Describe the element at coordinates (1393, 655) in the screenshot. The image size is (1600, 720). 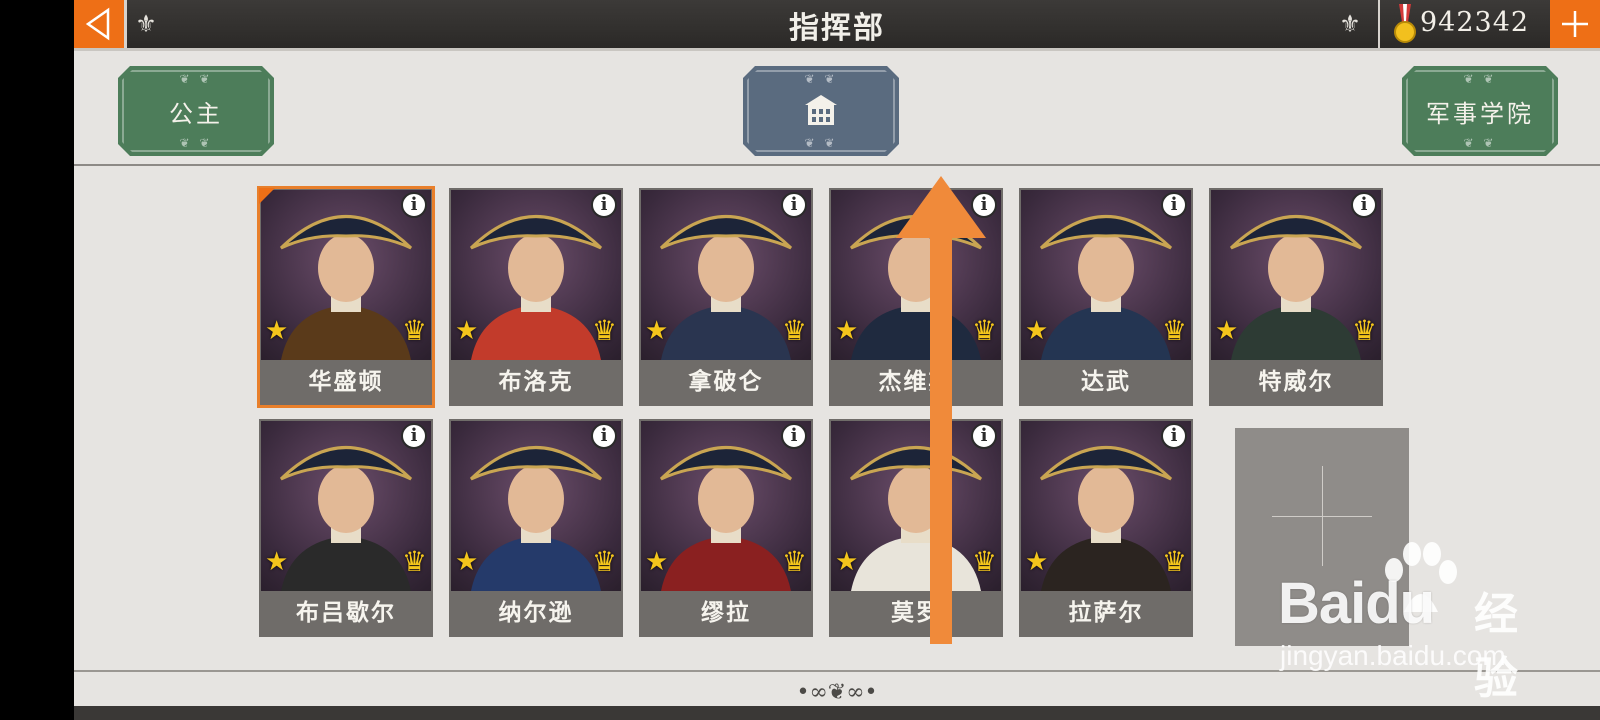
I see `watermark-url: jingyan.baidu.com` at that location.